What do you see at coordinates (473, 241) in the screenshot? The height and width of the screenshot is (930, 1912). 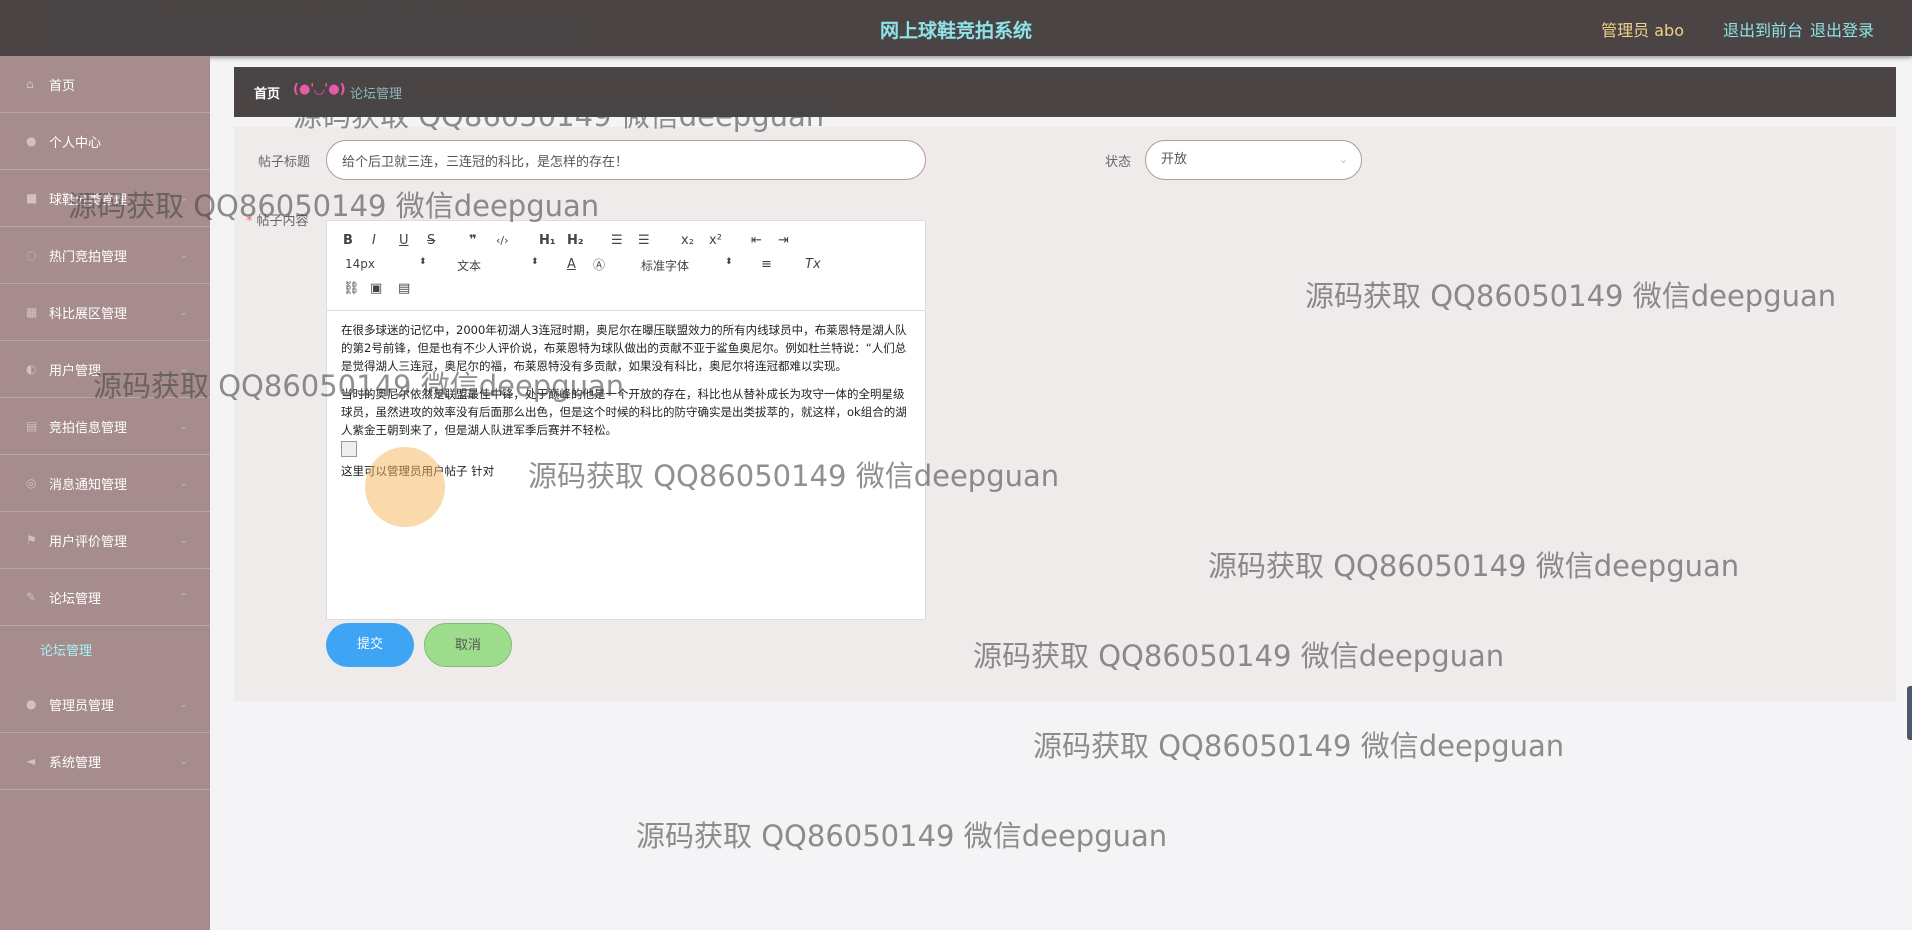 I see `blockquote-icon: ❞` at bounding box center [473, 241].